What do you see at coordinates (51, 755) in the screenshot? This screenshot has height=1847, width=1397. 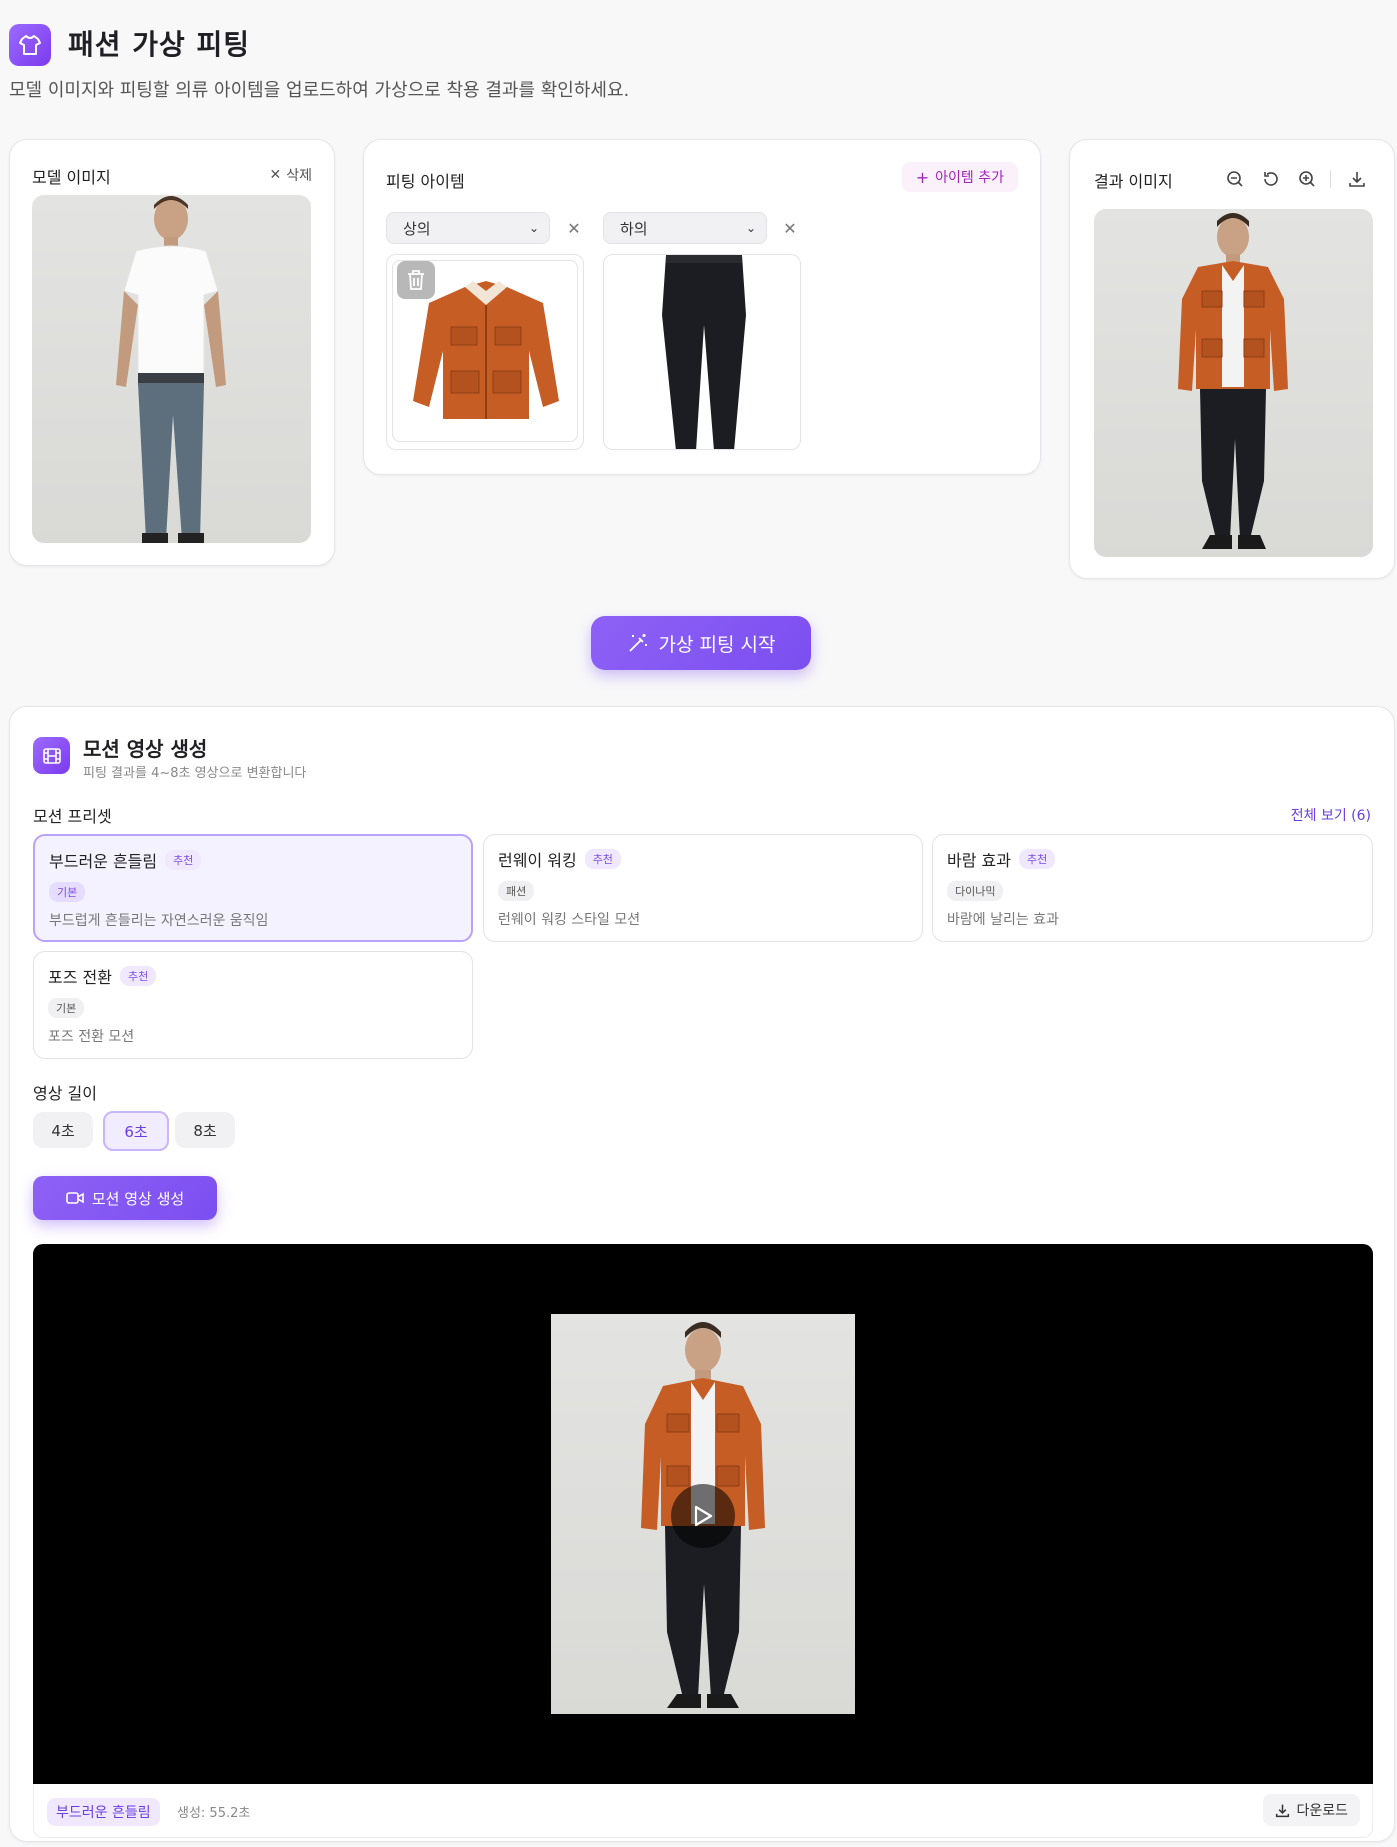 I see `film-icon` at bounding box center [51, 755].